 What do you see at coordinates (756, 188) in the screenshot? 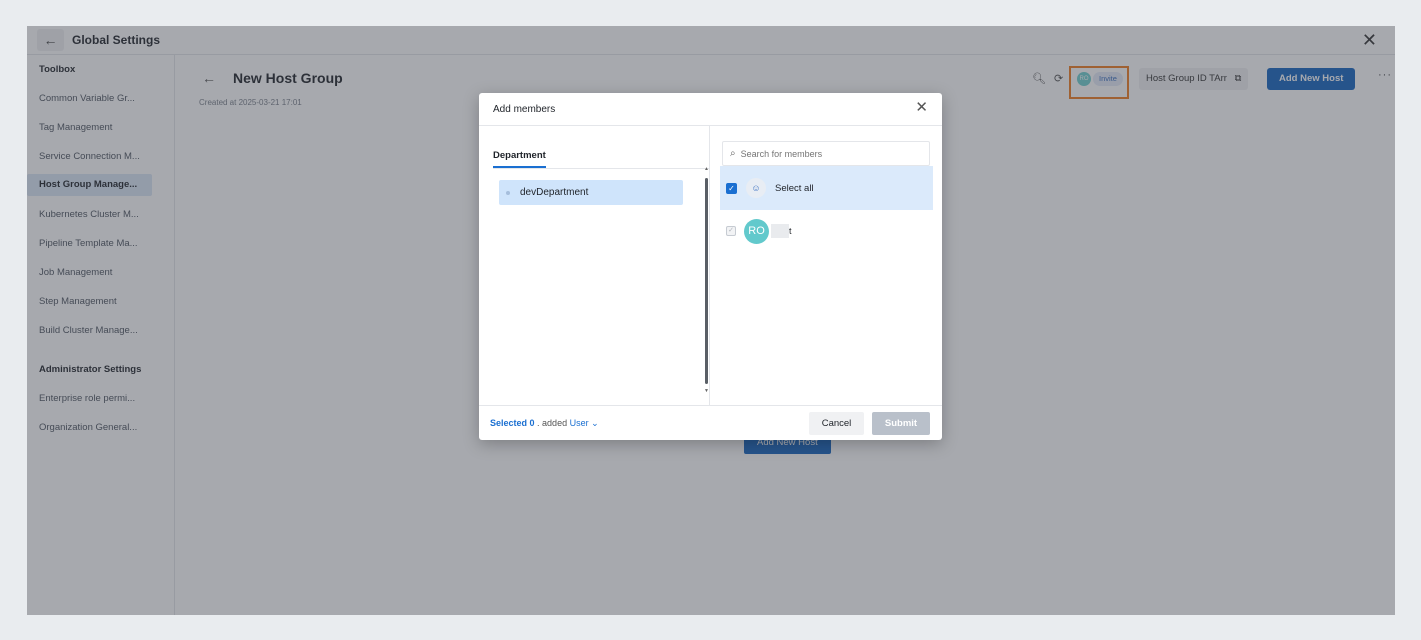
I see `users-icon: ☺︎` at bounding box center [756, 188].